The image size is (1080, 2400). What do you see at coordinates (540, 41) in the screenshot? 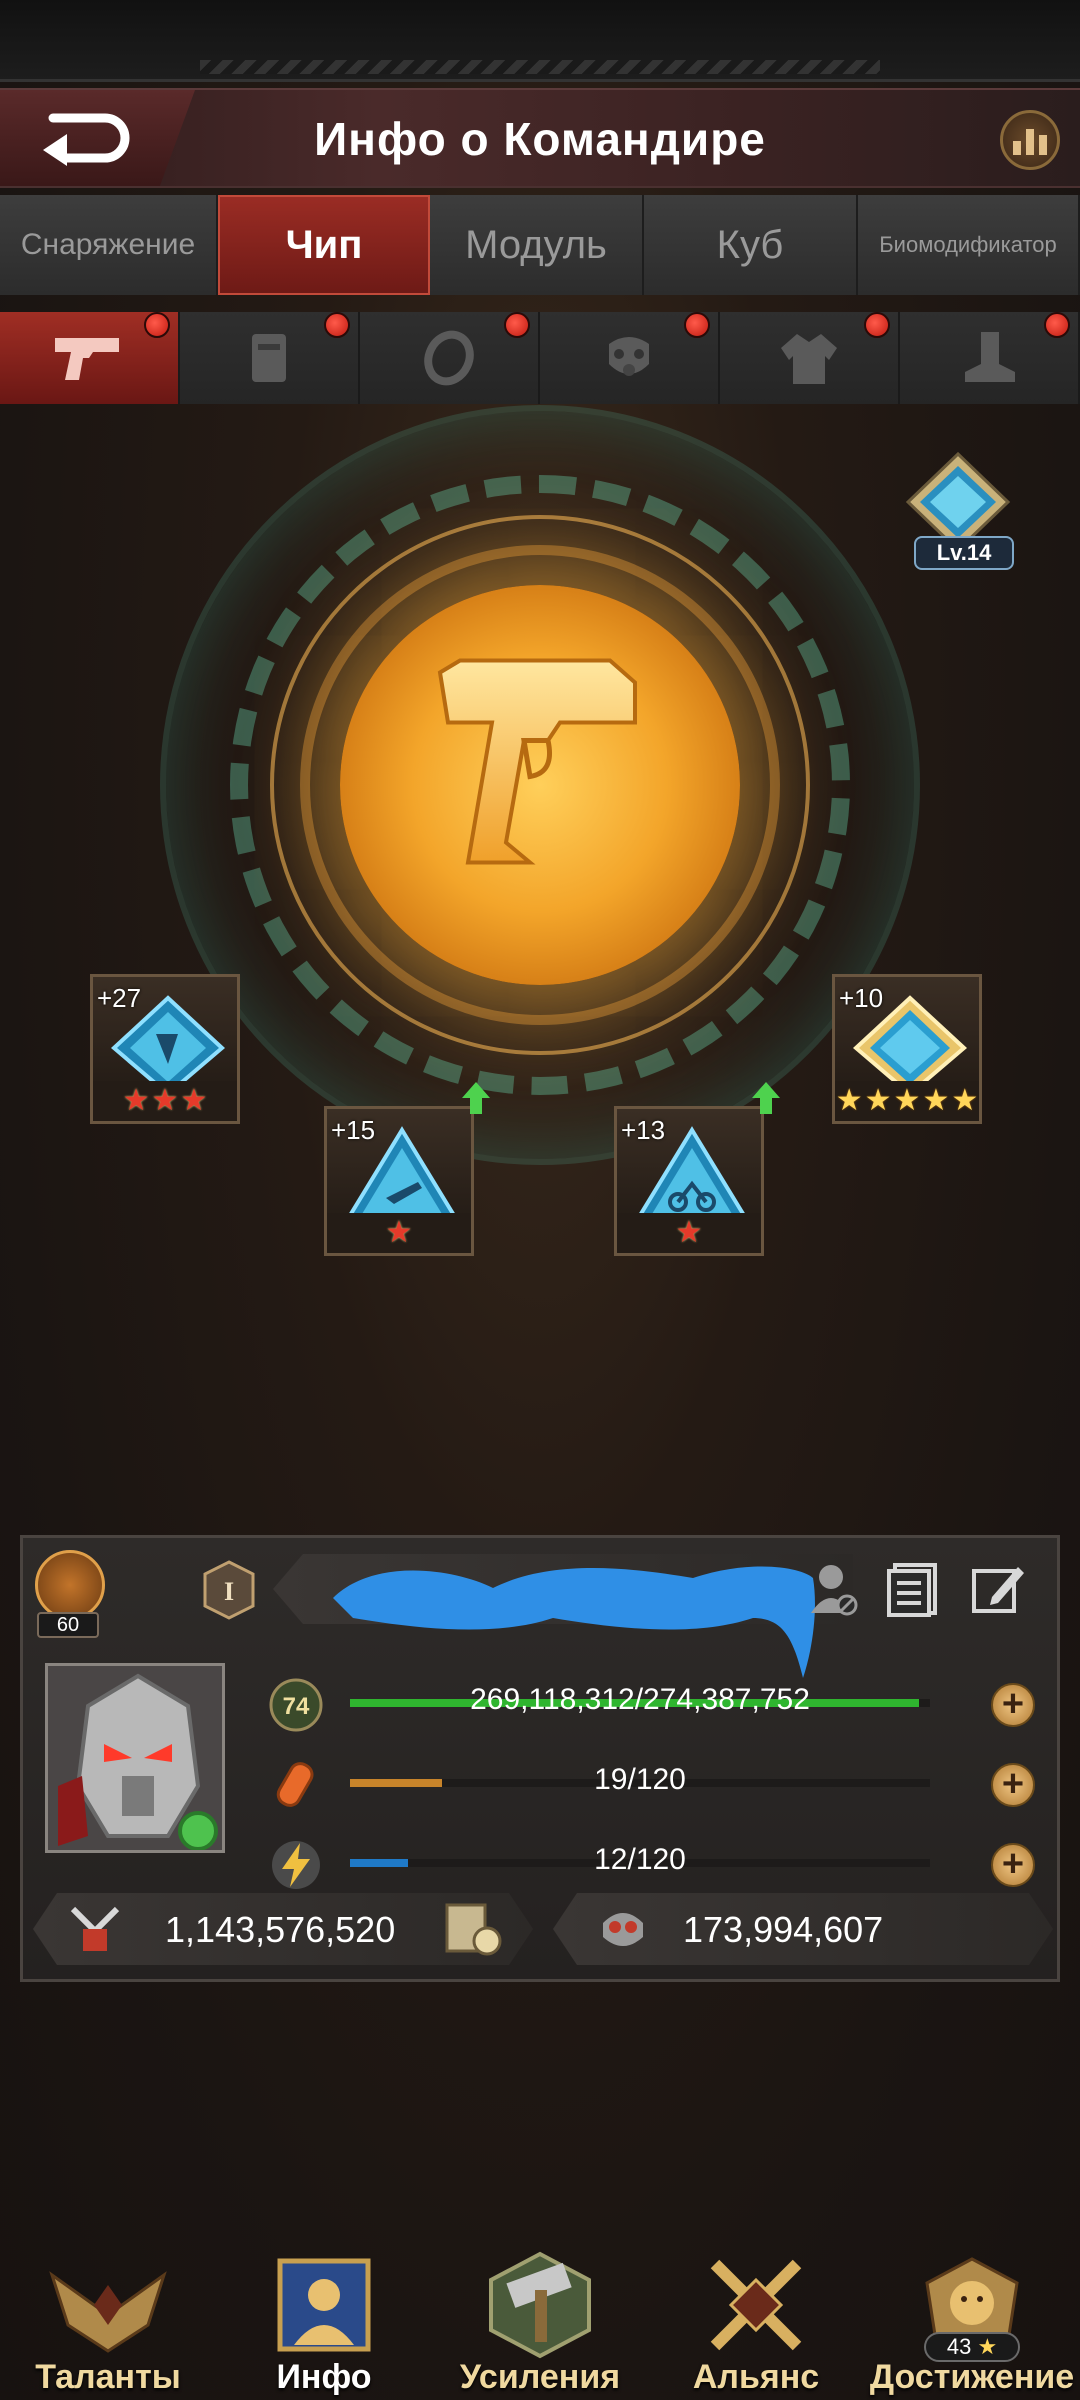
I see `top-frame` at bounding box center [540, 41].